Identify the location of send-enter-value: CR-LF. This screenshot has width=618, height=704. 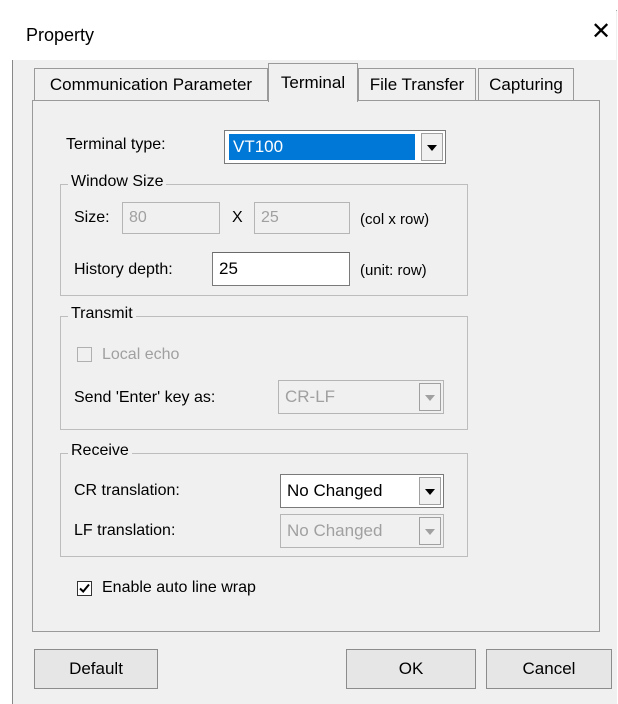
(310, 396).